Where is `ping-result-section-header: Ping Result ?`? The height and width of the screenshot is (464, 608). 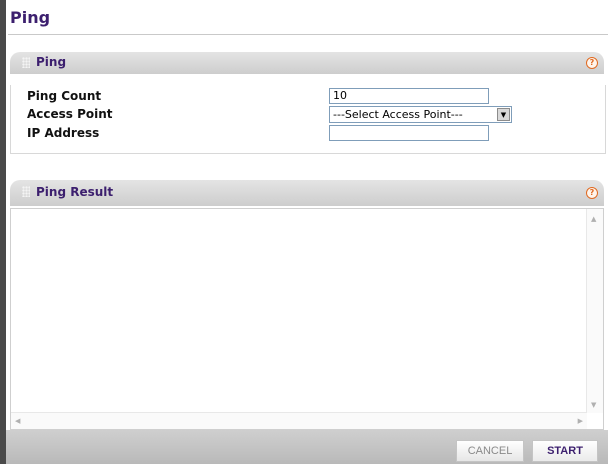
ping-result-section-header: Ping Result ? is located at coordinates (307, 193).